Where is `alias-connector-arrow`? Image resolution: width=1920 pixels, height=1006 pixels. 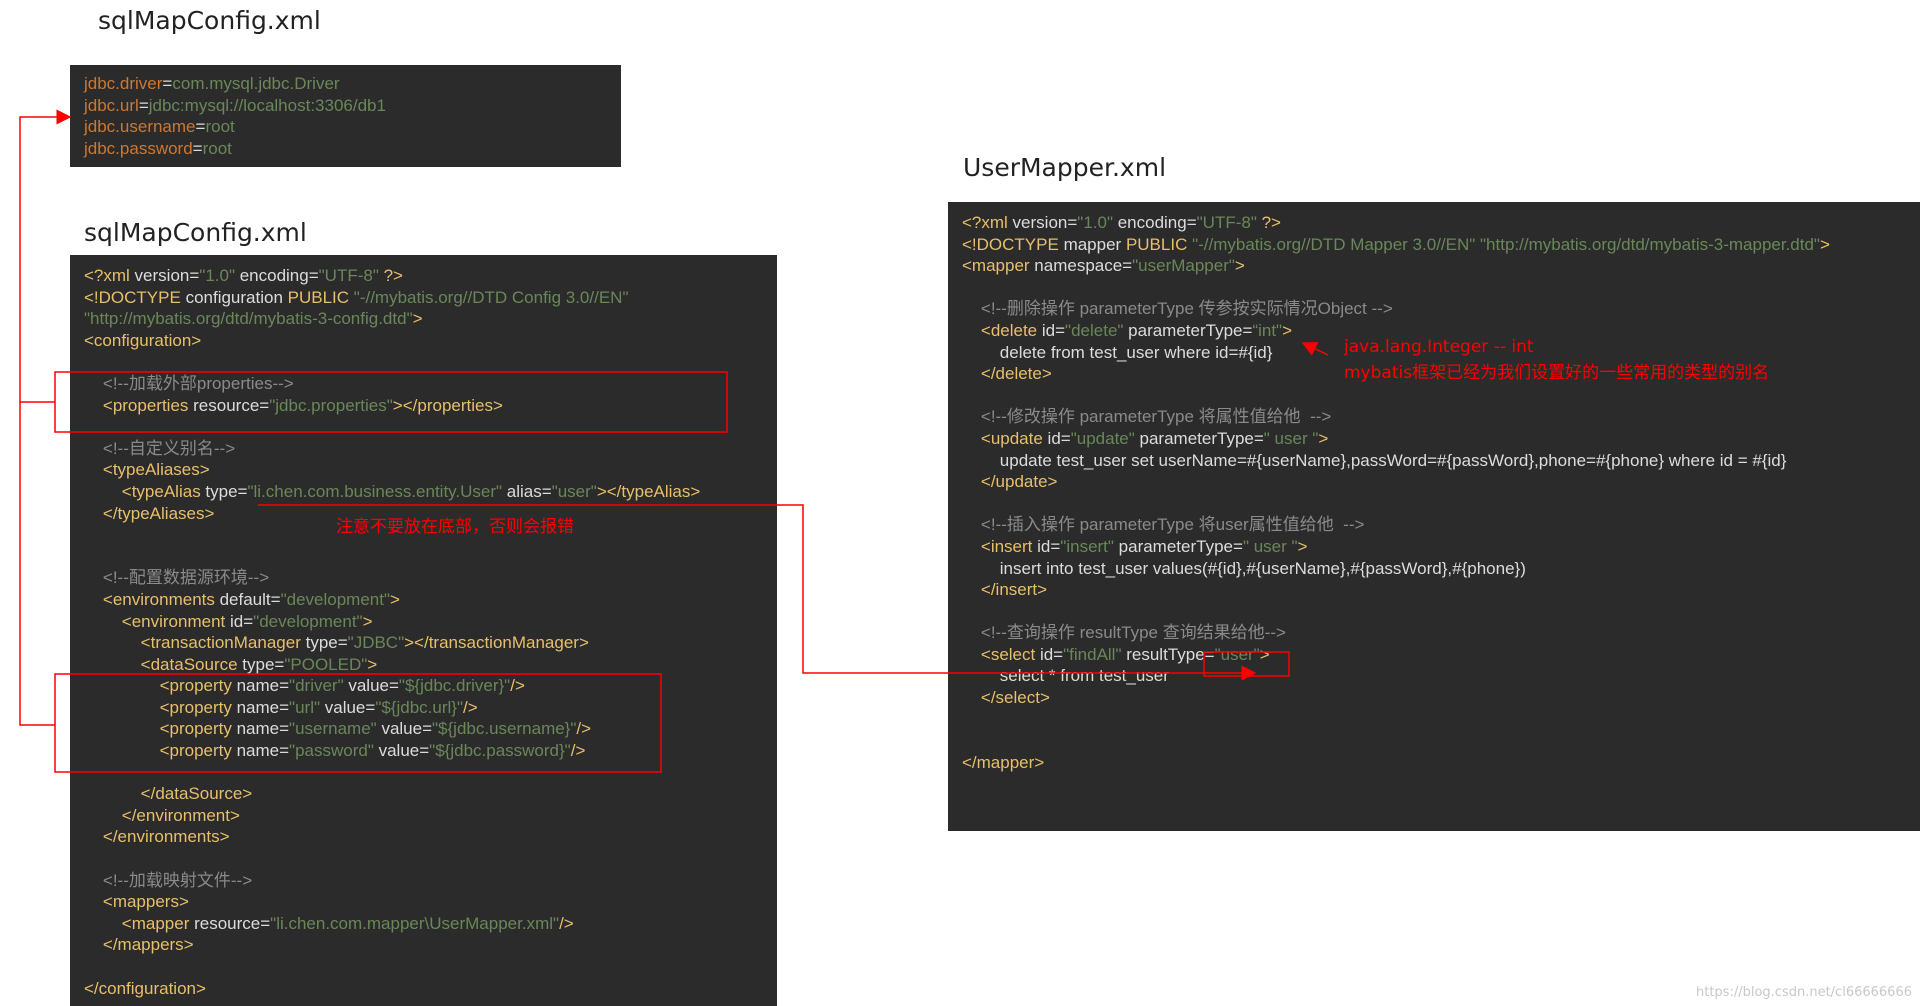 alias-connector-arrow is located at coordinates (757, 592).